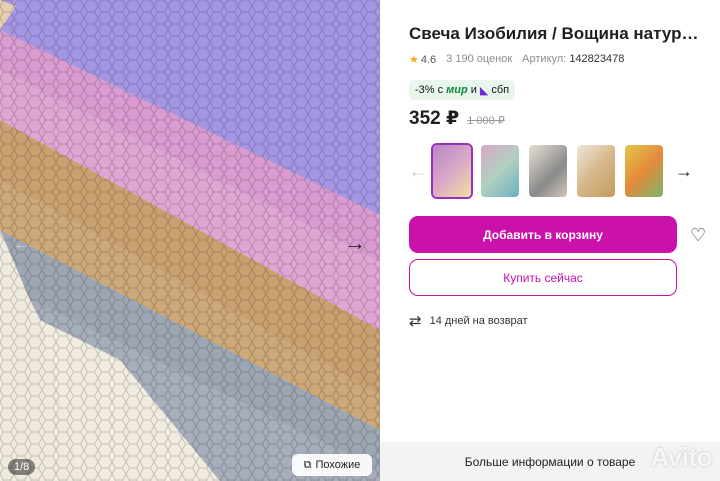 This screenshot has width=720, height=481. What do you see at coordinates (23, 243) in the screenshot?
I see `photo-prev-arrow-icon: ←` at bounding box center [23, 243].